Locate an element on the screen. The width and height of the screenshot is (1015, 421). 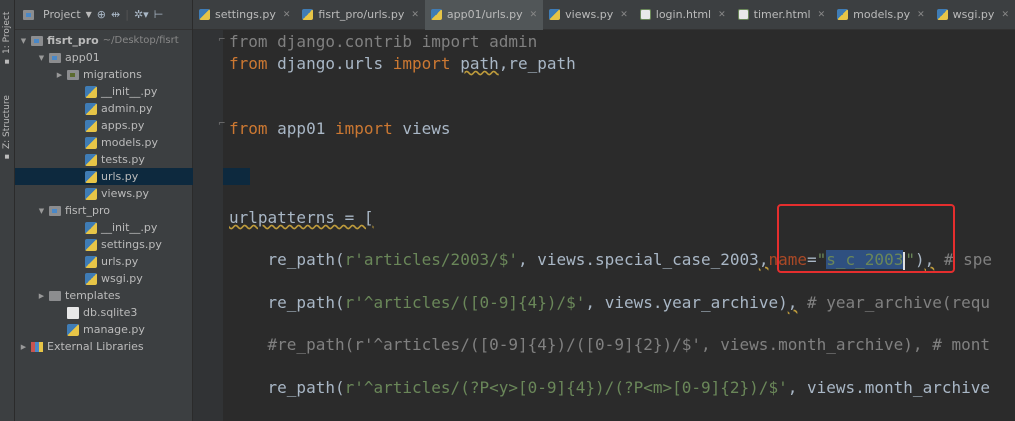
tree-item: ▼ app01 is located at coordinates (114, 57).